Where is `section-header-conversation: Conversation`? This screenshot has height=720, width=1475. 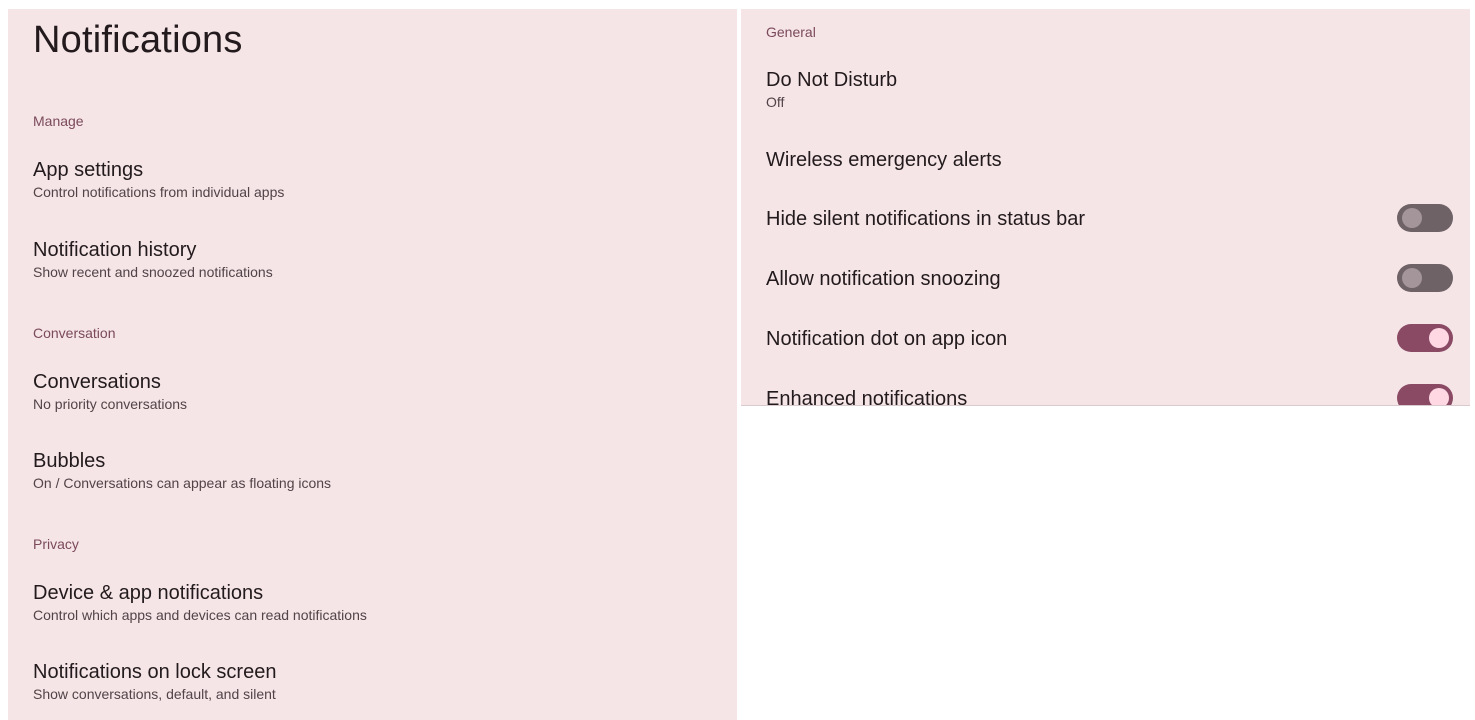 section-header-conversation: Conversation is located at coordinates (74, 333).